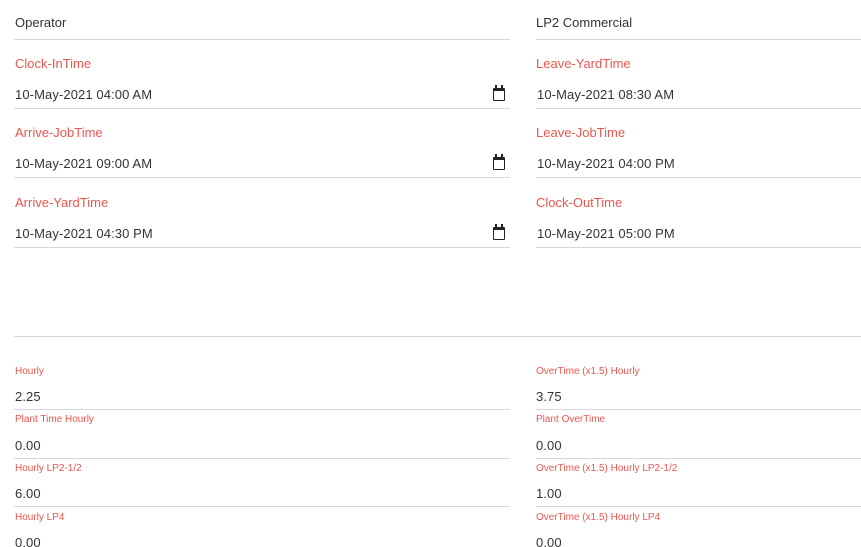 This screenshot has height=547, width=861. Describe the element at coordinates (698, 458) in the screenshot. I see `plant-ot-underline` at that location.